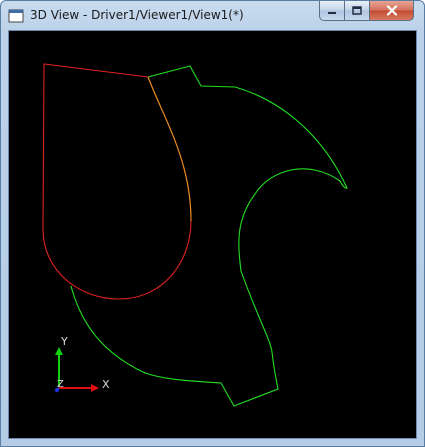 The height and width of the screenshot is (447, 425). What do you see at coordinates (59, 351) in the screenshot?
I see `y-axis-arrow` at bounding box center [59, 351].